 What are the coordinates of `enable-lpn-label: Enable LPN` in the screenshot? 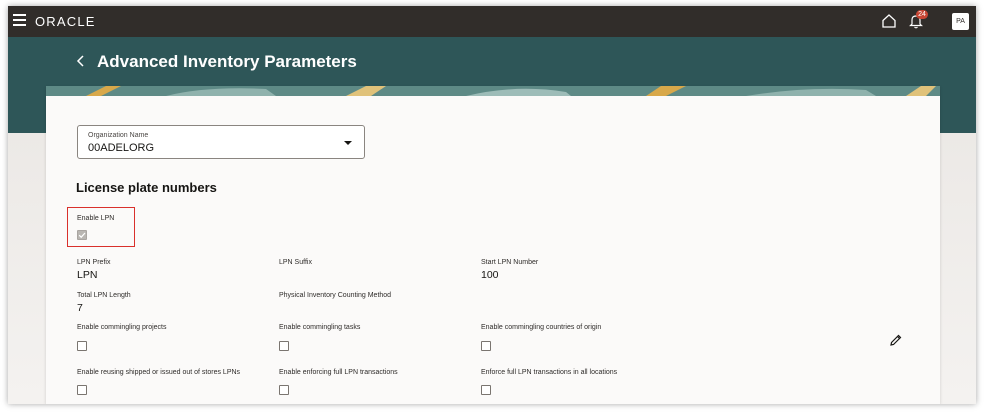 It's located at (96, 218).